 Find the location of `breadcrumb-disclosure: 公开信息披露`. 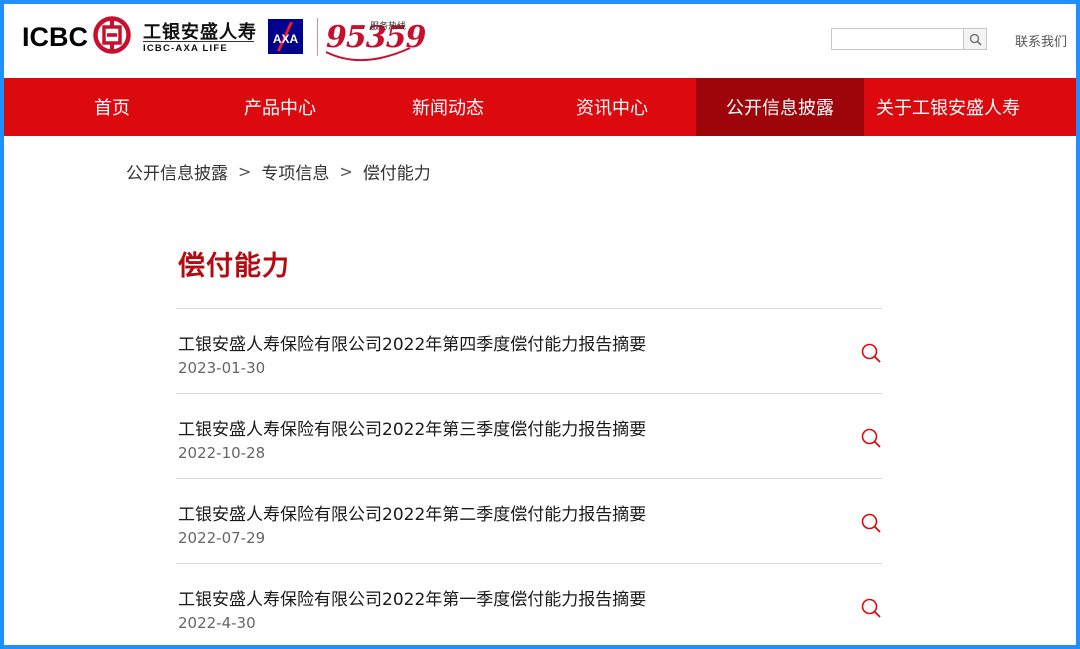

breadcrumb-disclosure: 公开信息披露 is located at coordinates (177, 171).